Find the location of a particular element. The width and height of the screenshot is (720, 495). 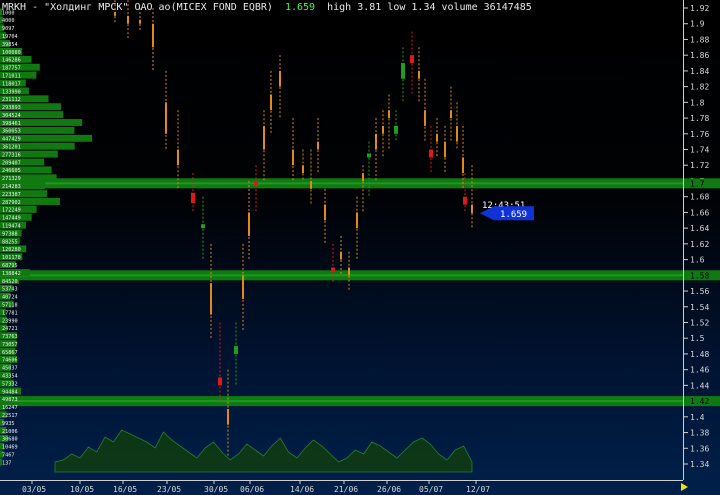

volume-profile-label: 9935 is located at coordinates (8, 424).